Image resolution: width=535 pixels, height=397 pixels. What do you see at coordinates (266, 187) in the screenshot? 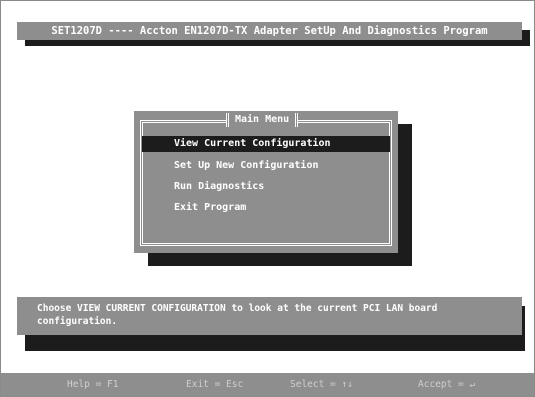
I see `menu-item-run-diagnostics: Run Diagnostics` at bounding box center [266, 187].